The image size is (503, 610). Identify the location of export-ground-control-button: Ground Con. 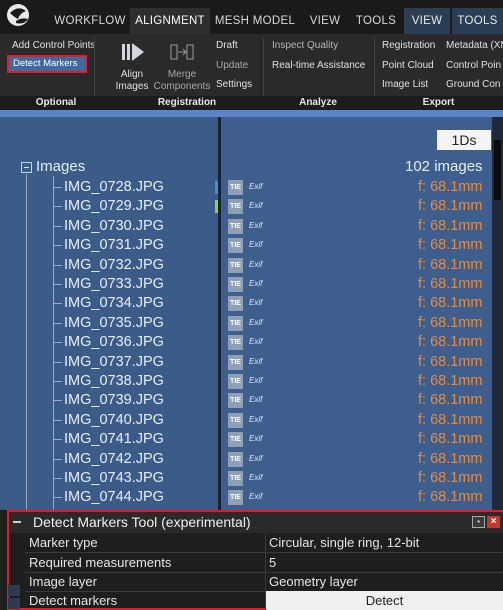
(473, 84).